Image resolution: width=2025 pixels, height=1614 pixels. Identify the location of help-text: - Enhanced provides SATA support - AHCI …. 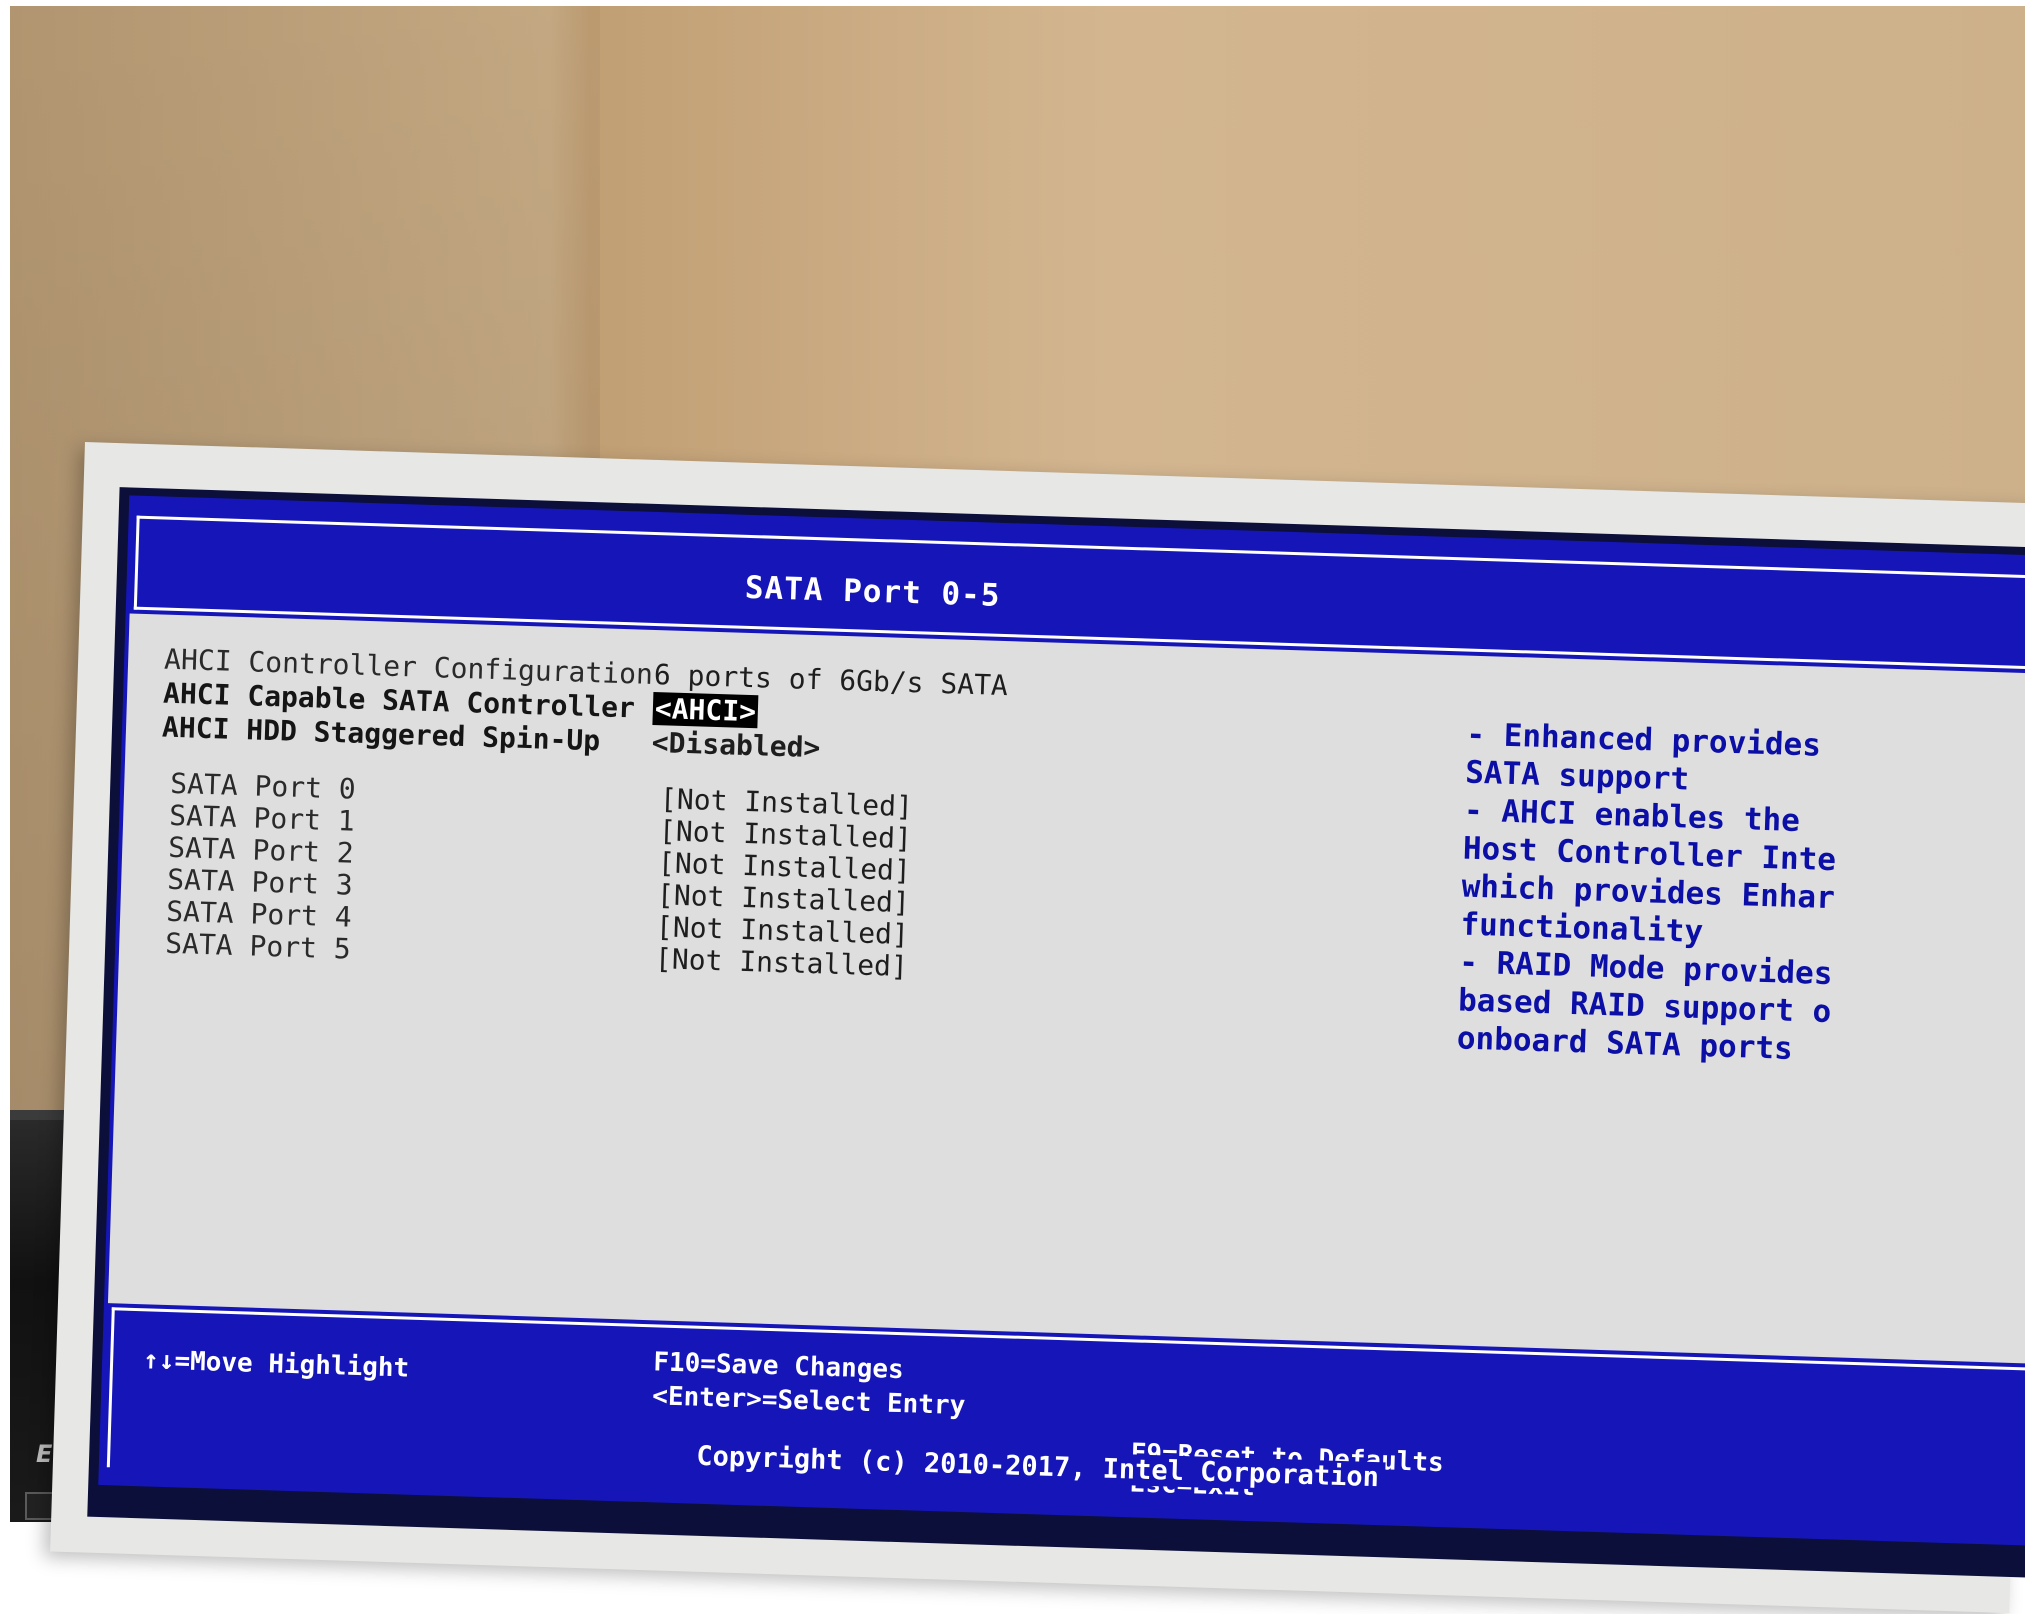
(1646, 891).